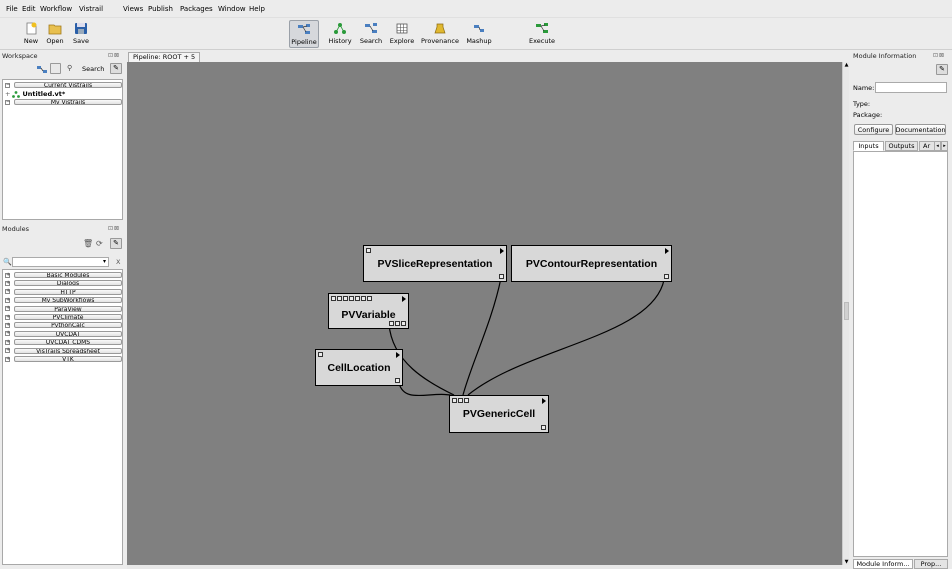 Image resolution: width=952 pixels, height=569 pixels. What do you see at coordinates (542, 34) in the screenshot?
I see `execute-button: Execute` at bounding box center [542, 34].